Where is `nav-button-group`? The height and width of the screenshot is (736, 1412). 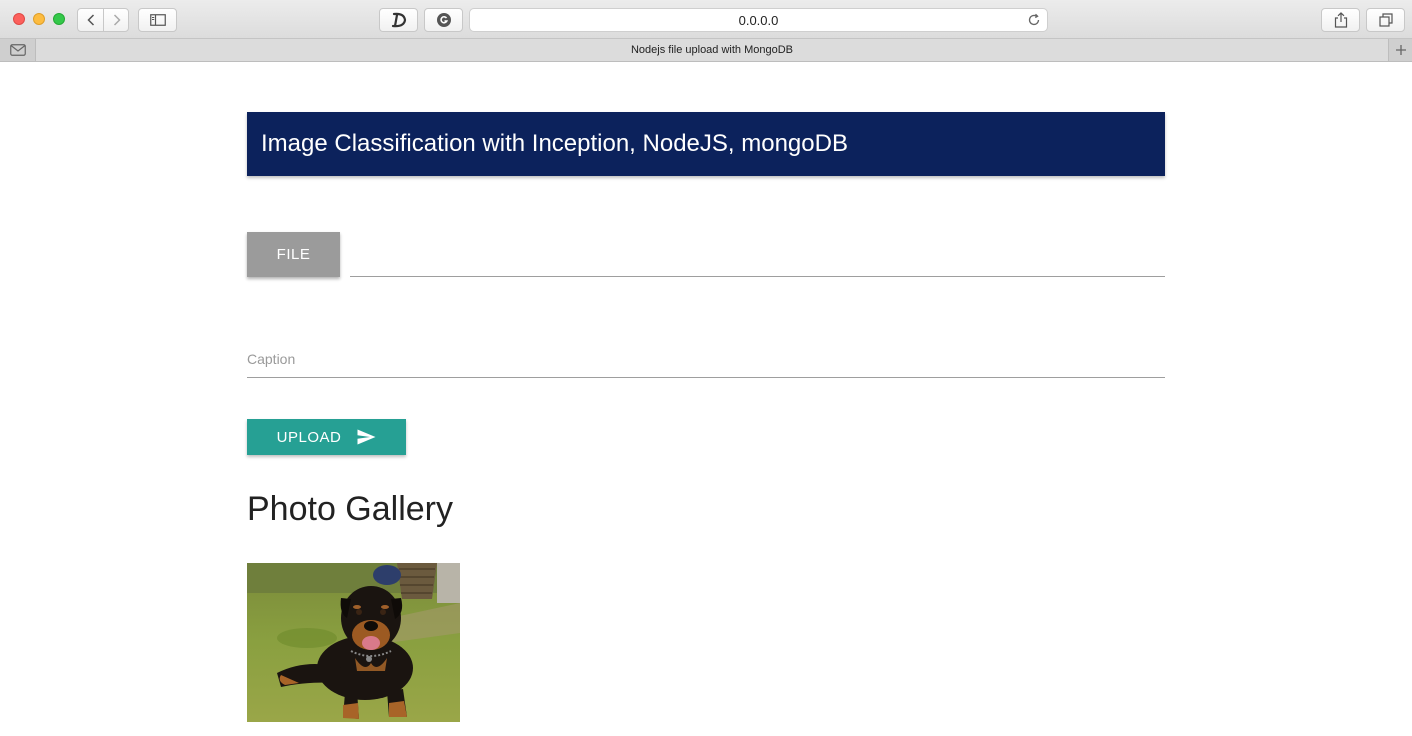
nav-button-group is located at coordinates (103, 20).